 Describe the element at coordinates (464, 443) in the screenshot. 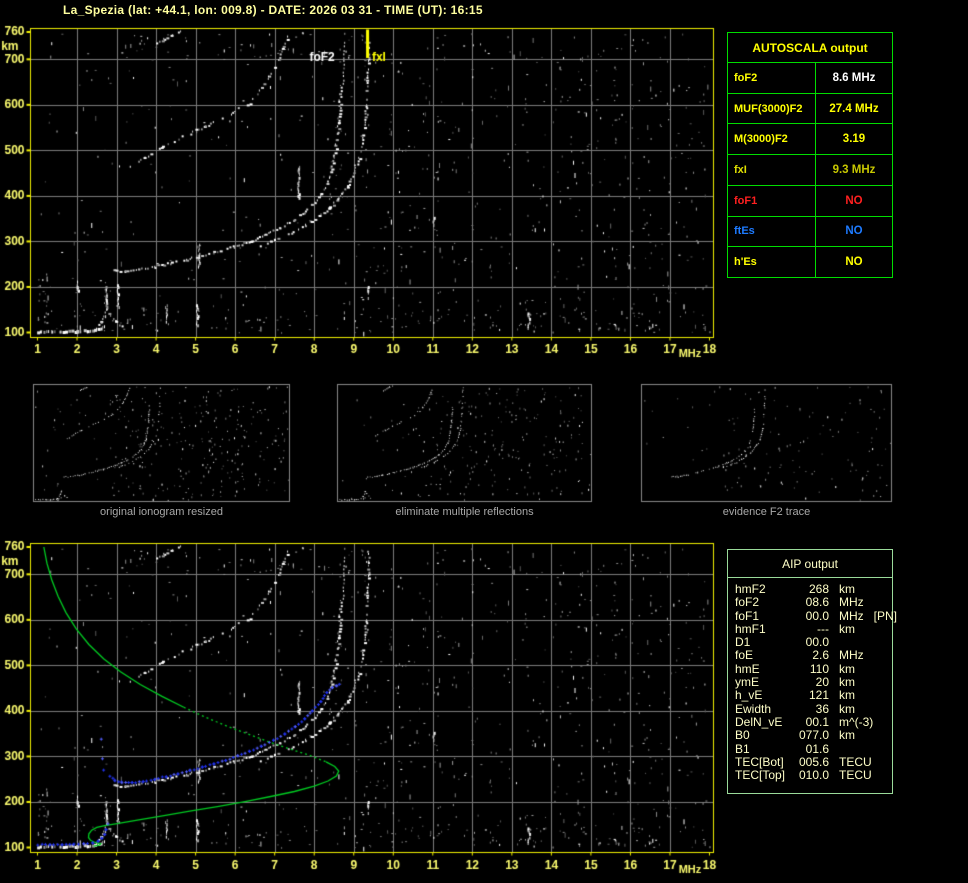

I see `thumbnail-cleaned` at that location.